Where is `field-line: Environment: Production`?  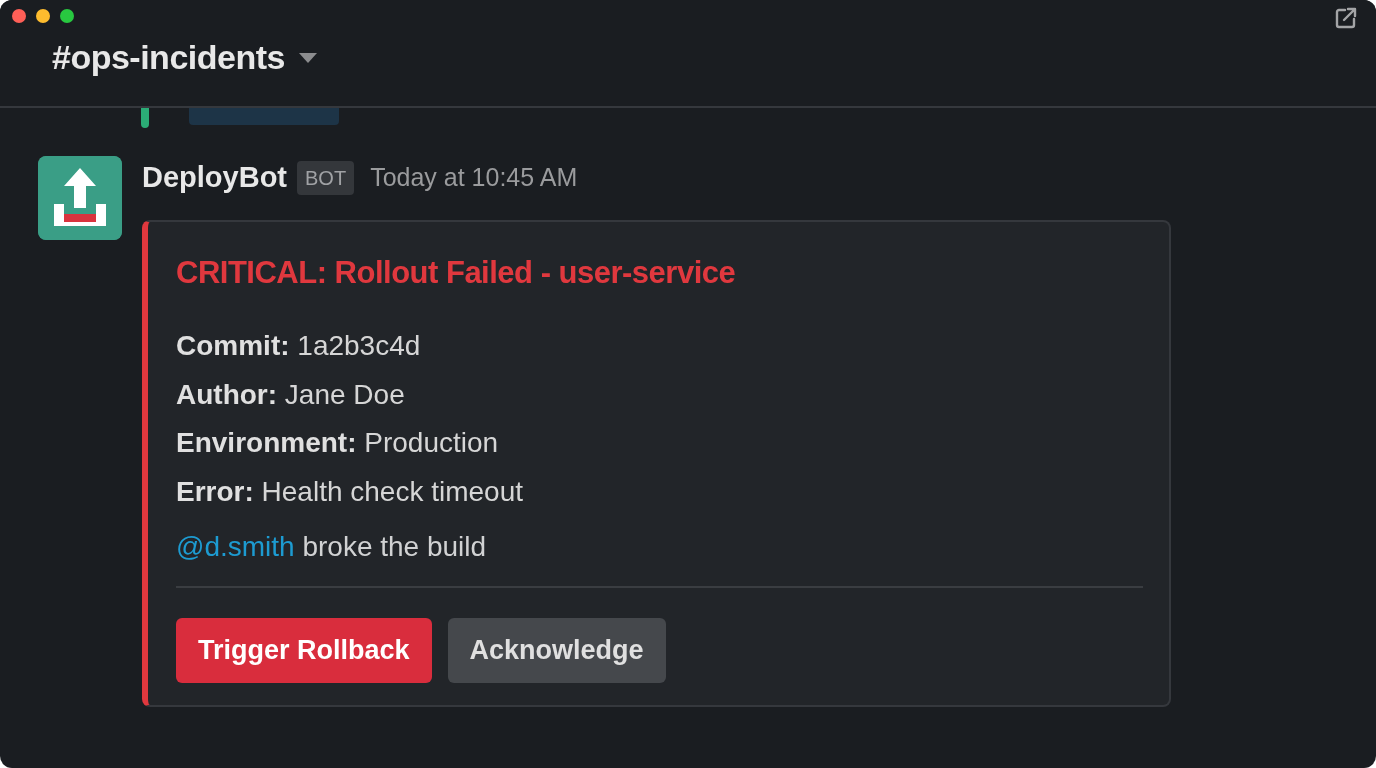 field-line: Environment: Production is located at coordinates (338, 443).